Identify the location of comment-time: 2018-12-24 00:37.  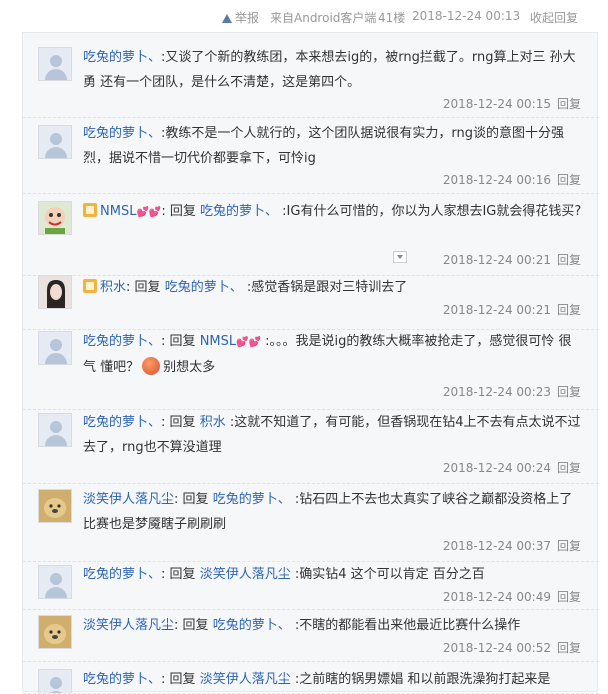
(496, 546).